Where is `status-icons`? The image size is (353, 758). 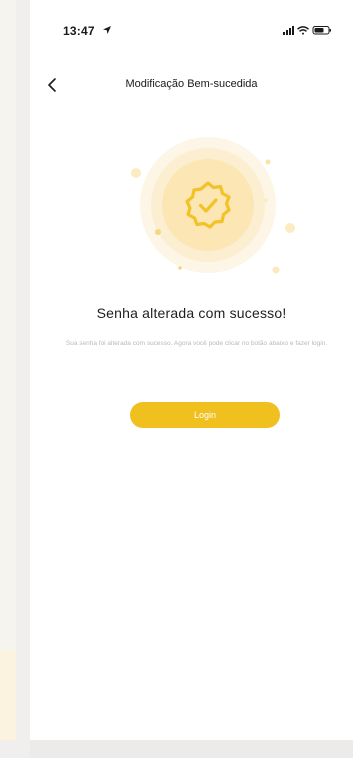
status-icons is located at coordinates (307, 30).